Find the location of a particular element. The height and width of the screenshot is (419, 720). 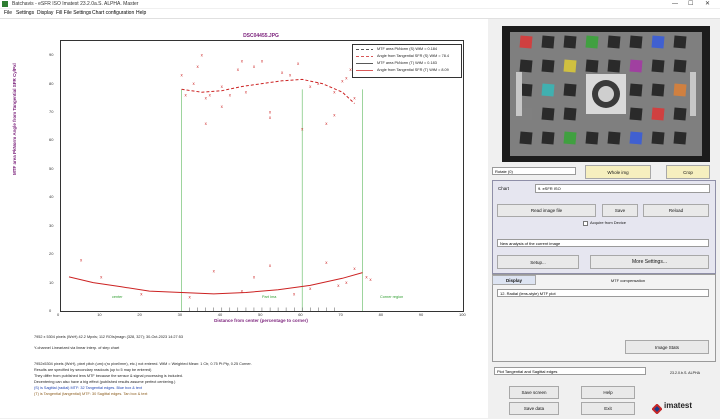

save-screen-button: Save screen is located at coordinates (534, 392).